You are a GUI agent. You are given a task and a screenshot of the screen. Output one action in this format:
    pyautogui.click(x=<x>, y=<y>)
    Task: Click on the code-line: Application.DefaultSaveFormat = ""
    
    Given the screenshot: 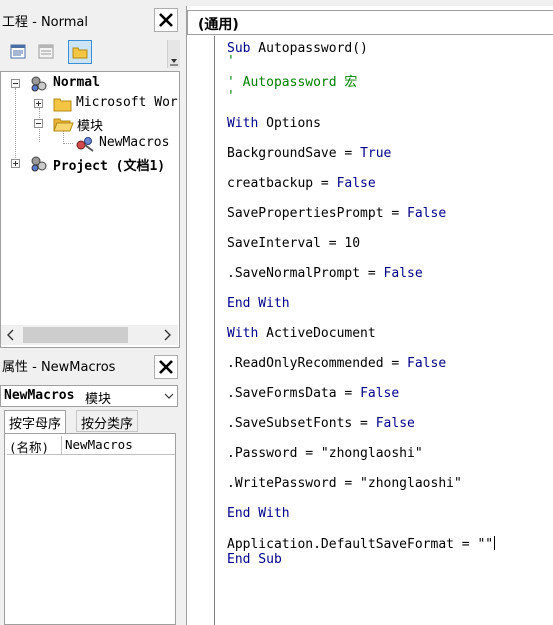 What is the action you would take?
    pyautogui.click(x=361, y=544)
    